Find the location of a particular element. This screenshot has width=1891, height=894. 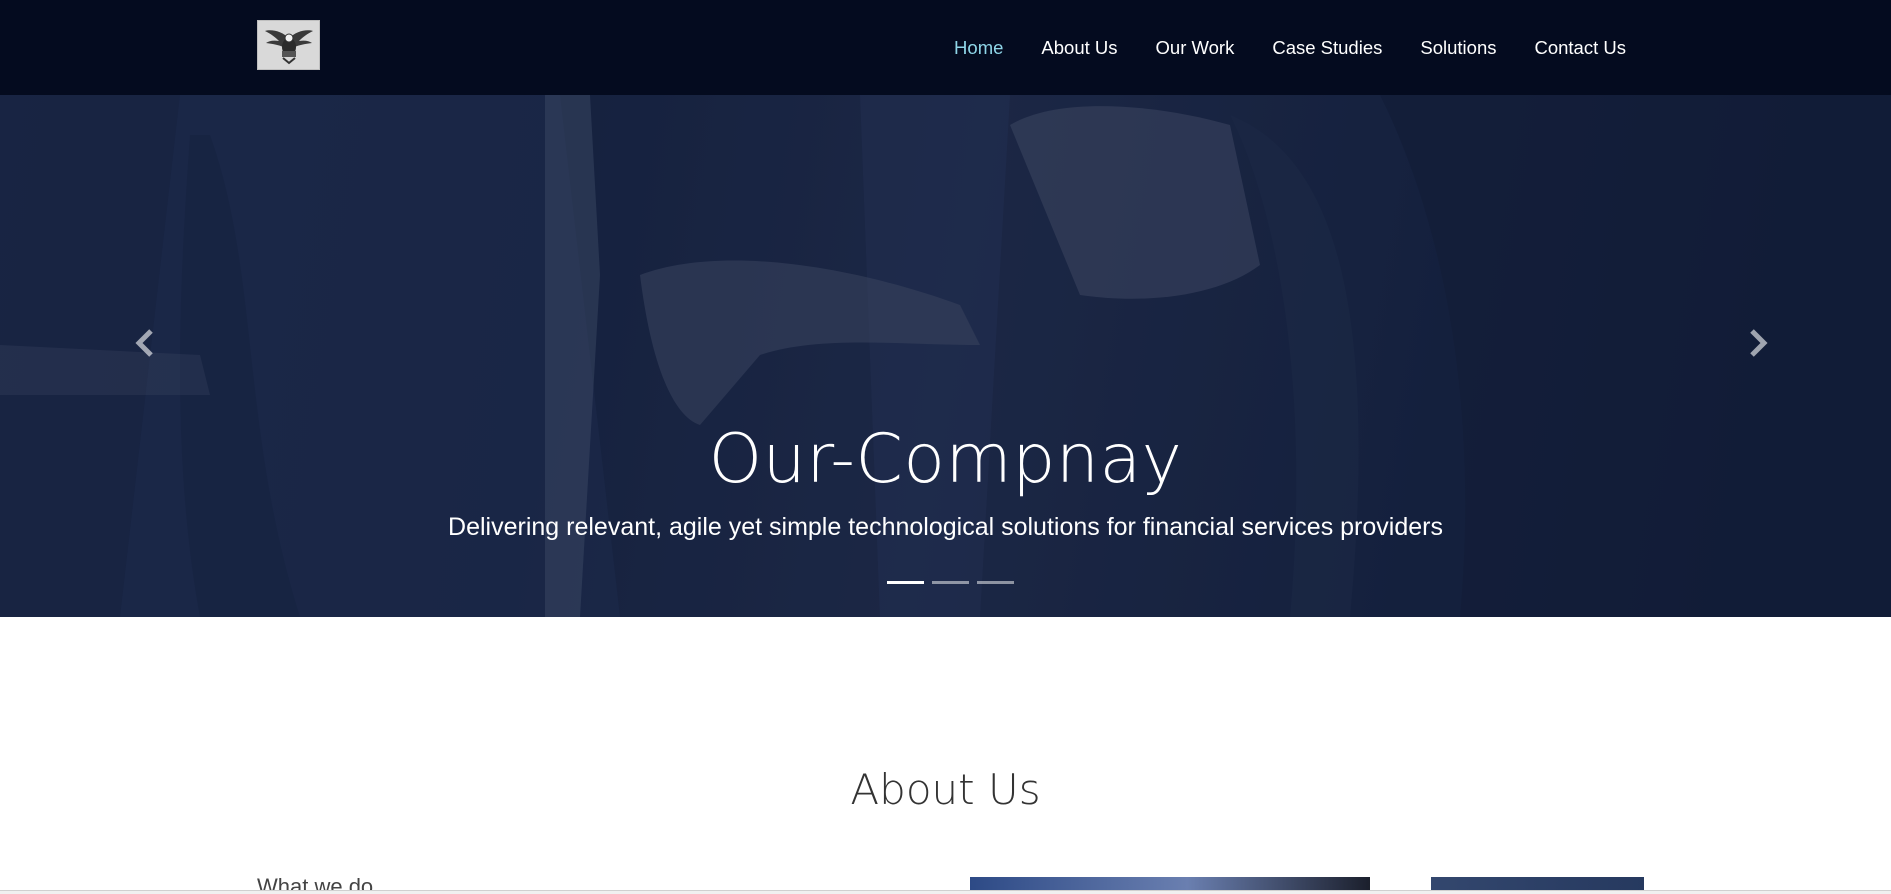

chevron-right-icon is located at coordinates (1759, 343).